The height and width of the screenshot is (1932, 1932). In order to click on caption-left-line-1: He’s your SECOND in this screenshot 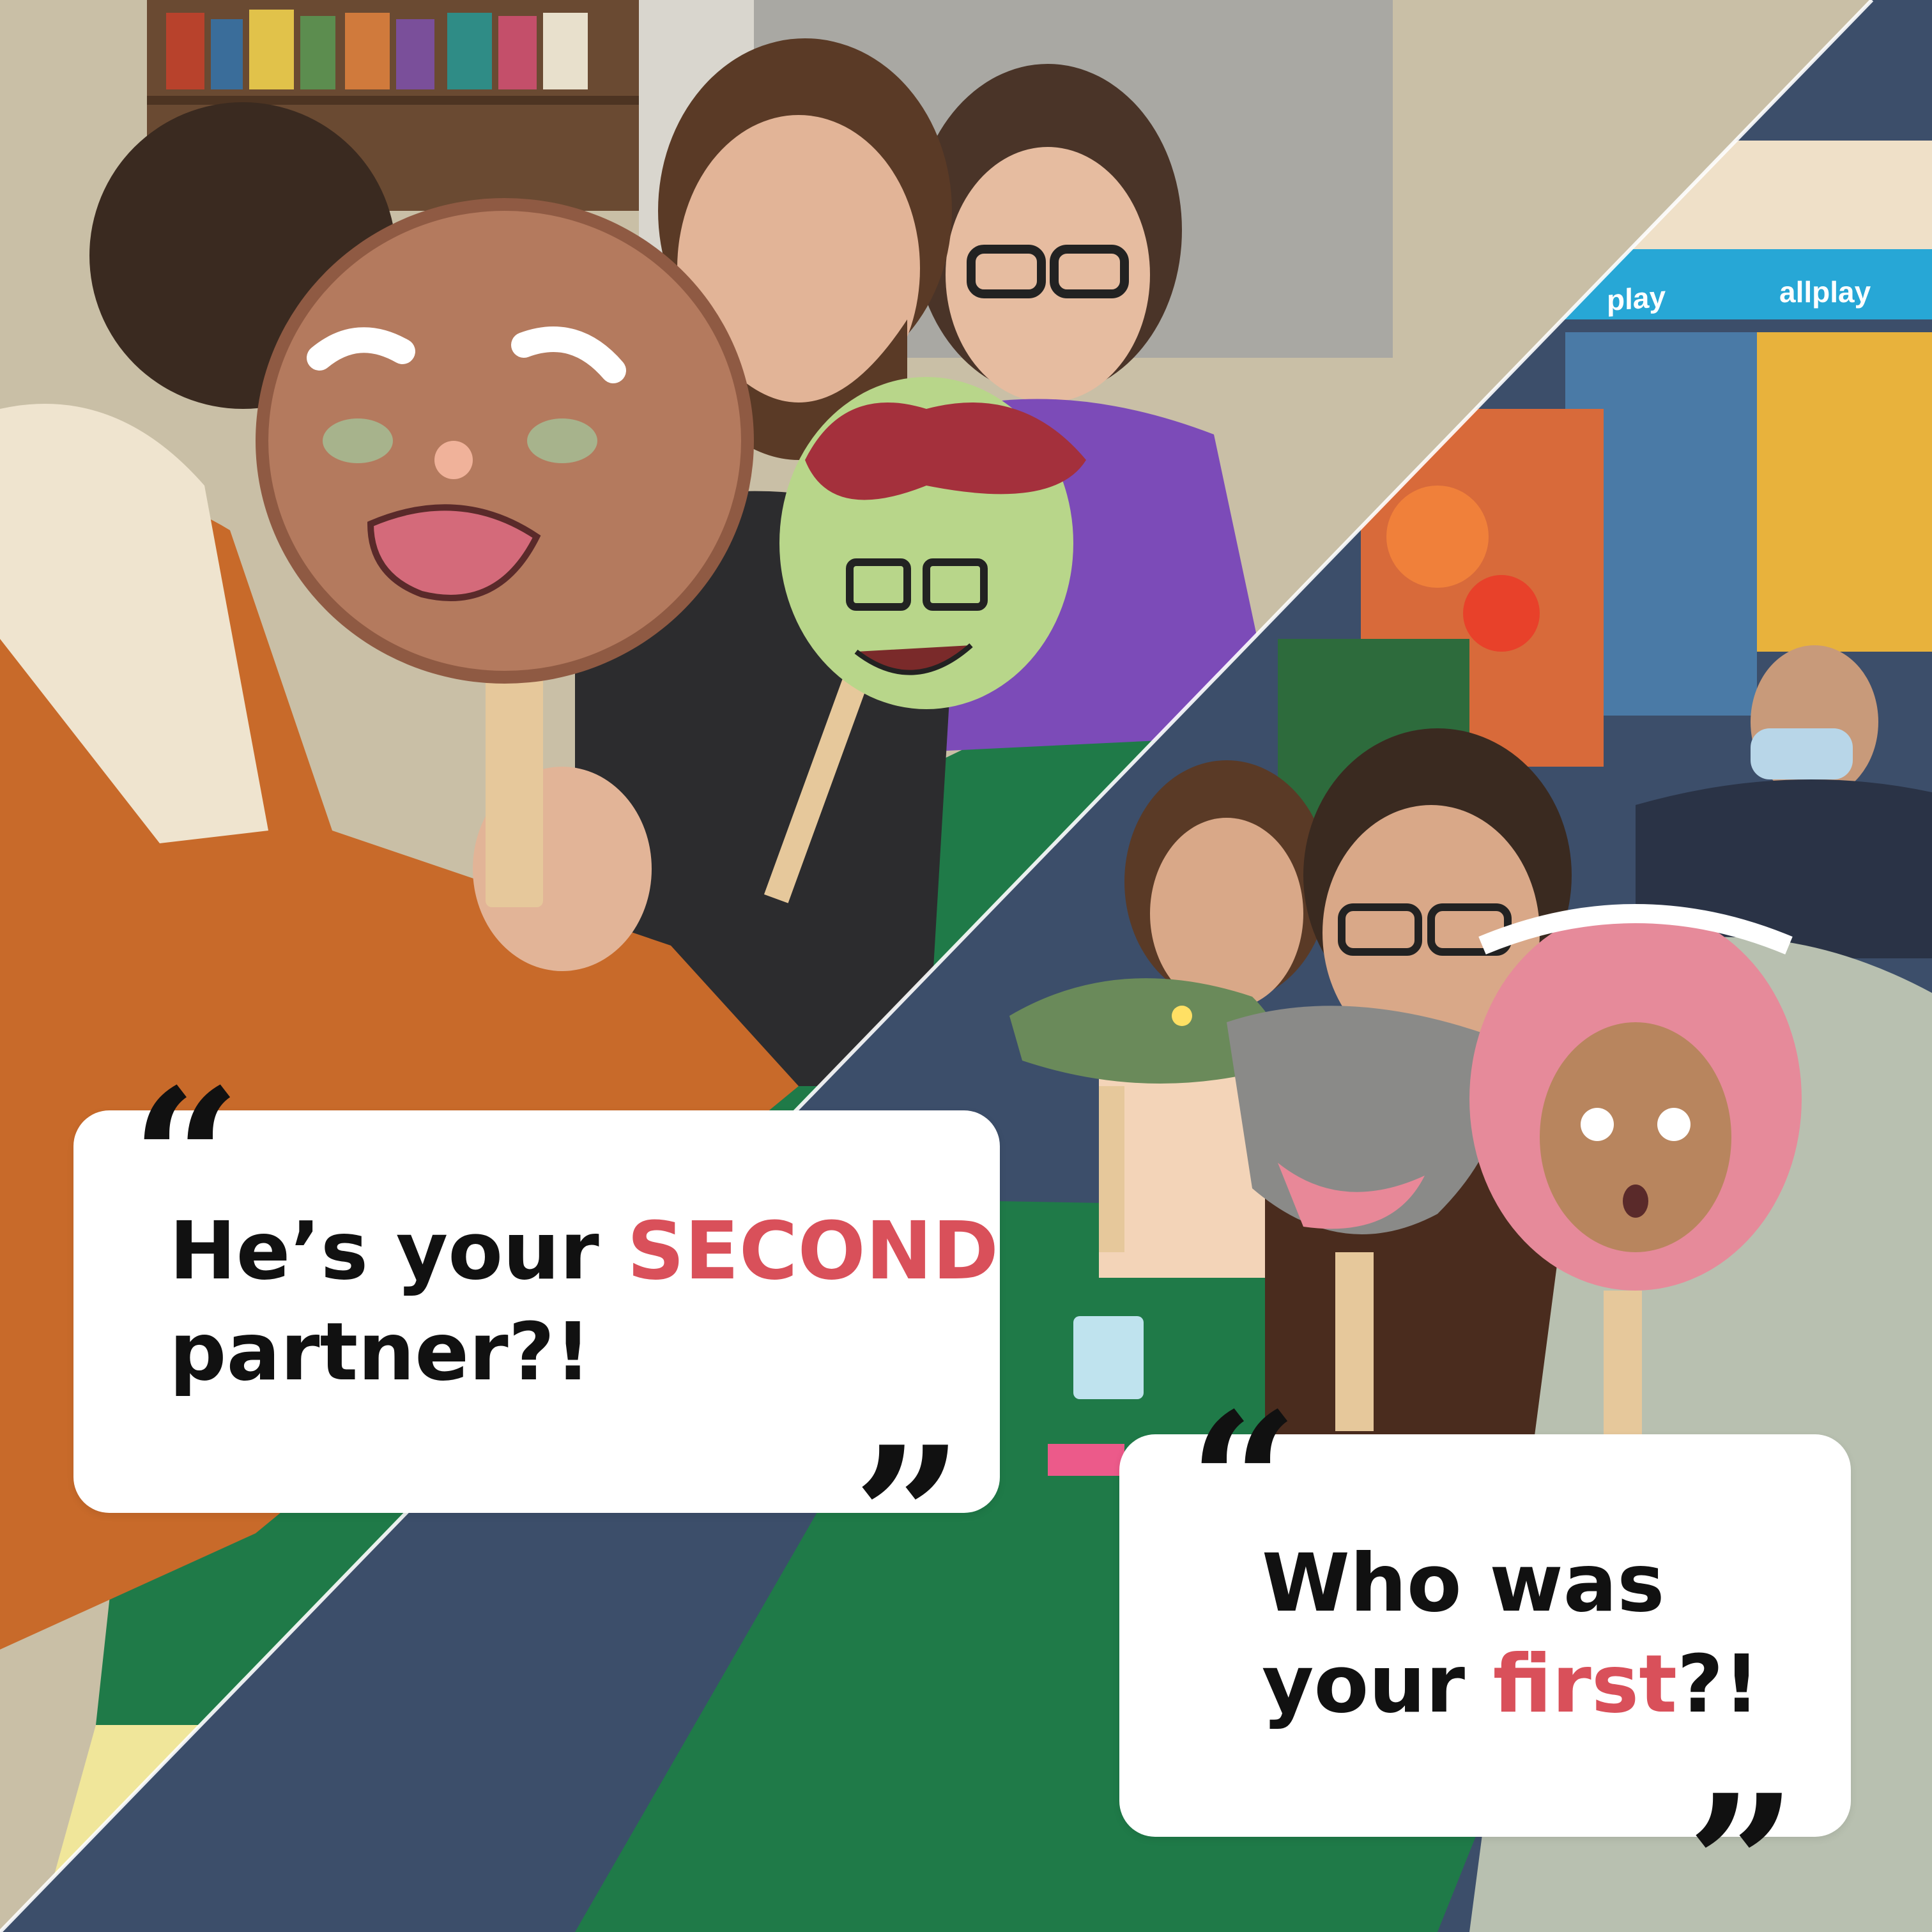, I will do `click(584, 1251)`.